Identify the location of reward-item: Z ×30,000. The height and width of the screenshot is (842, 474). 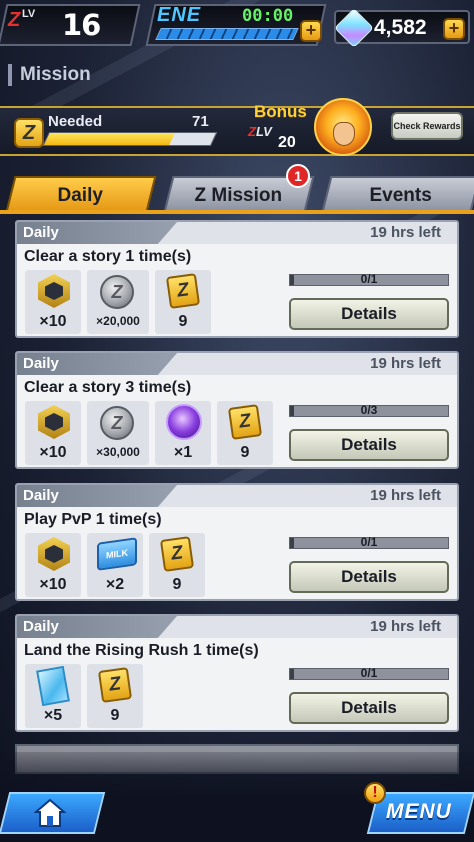
(118, 433).